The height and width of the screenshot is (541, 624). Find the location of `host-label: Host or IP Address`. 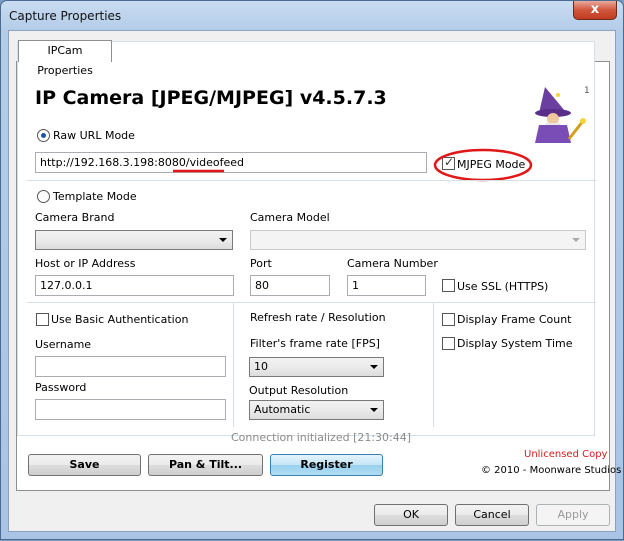

host-label: Host or IP Address is located at coordinates (85, 263).